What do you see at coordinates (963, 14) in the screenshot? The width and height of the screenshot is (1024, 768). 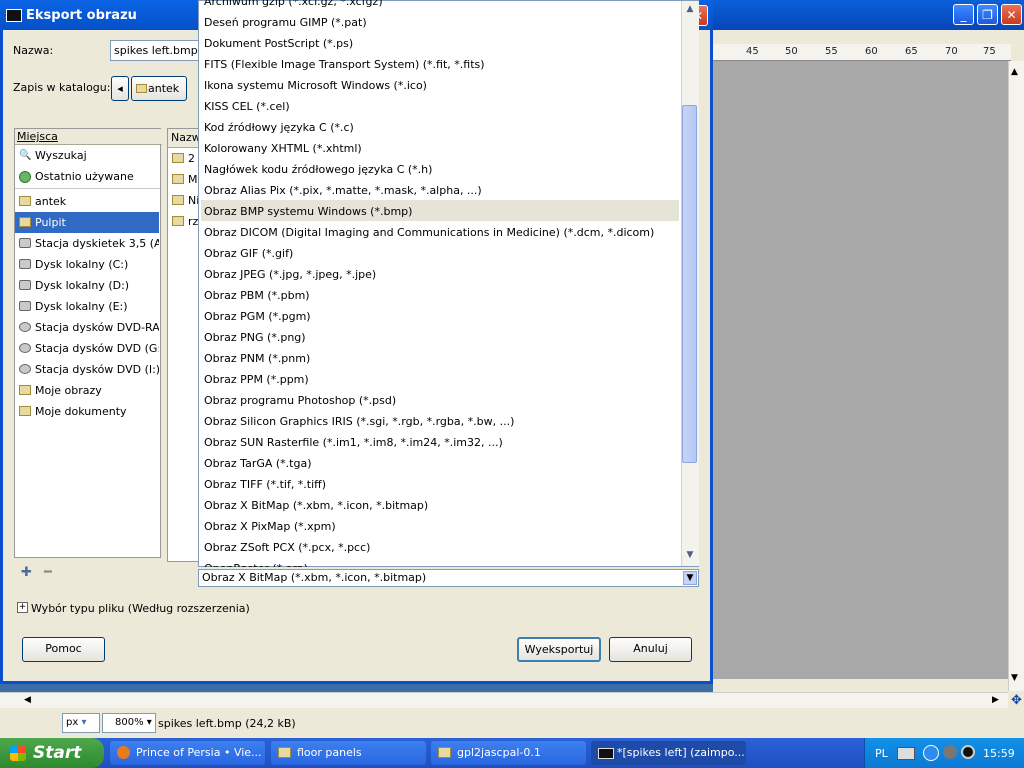 I see `minimize-icon: _` at bounding box center [963, 14].